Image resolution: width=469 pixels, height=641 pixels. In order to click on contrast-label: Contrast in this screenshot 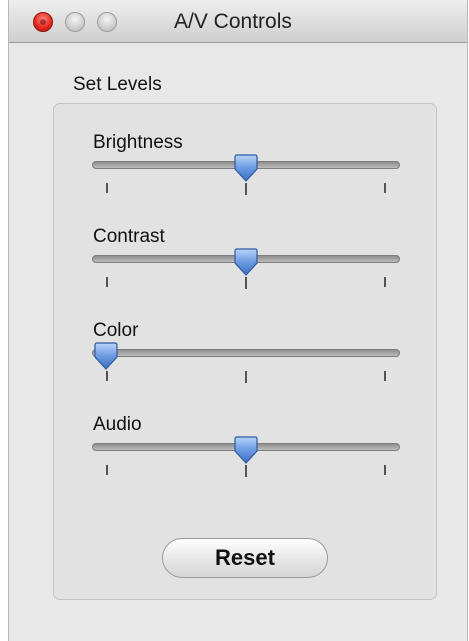, I will do `click(129, 236)`.